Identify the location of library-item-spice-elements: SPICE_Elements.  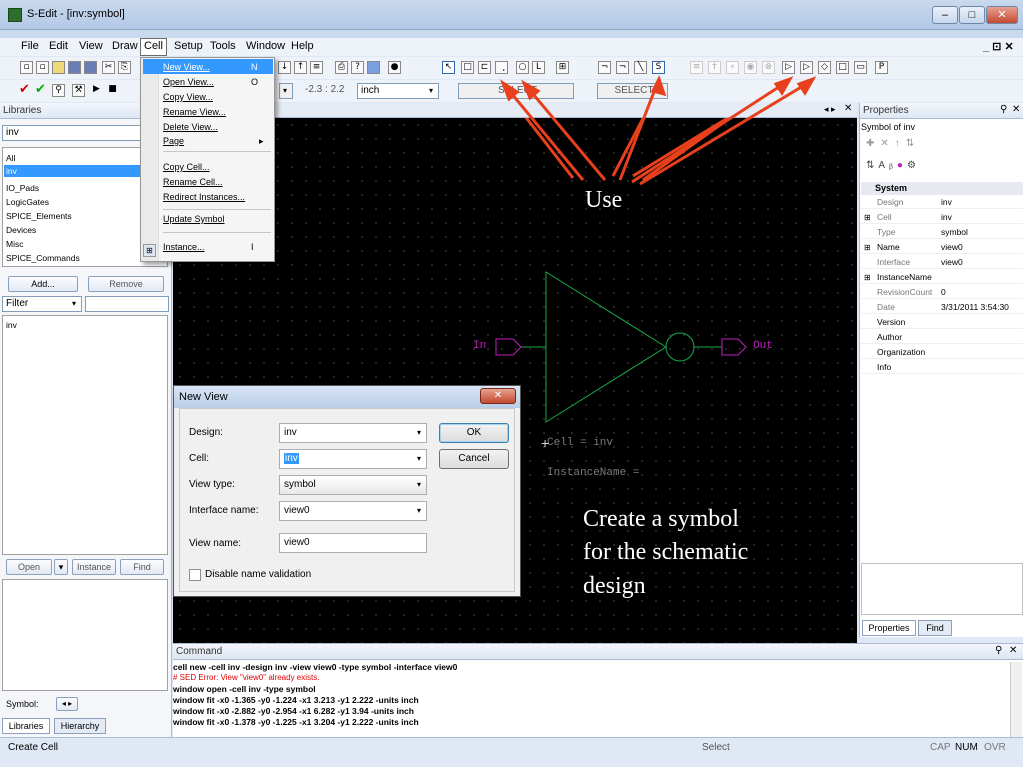
(83, 216).